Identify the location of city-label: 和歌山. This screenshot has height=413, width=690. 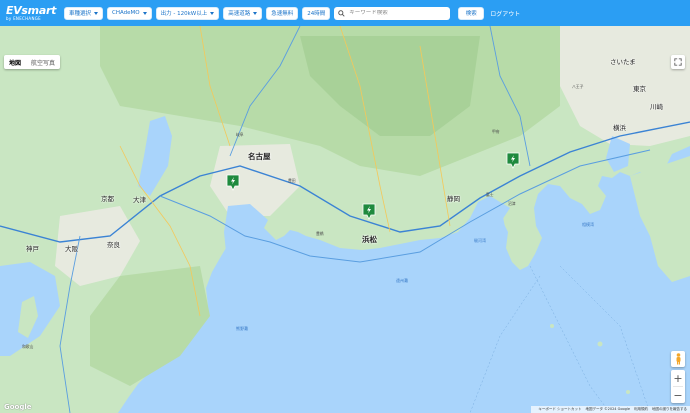
(28, 346).